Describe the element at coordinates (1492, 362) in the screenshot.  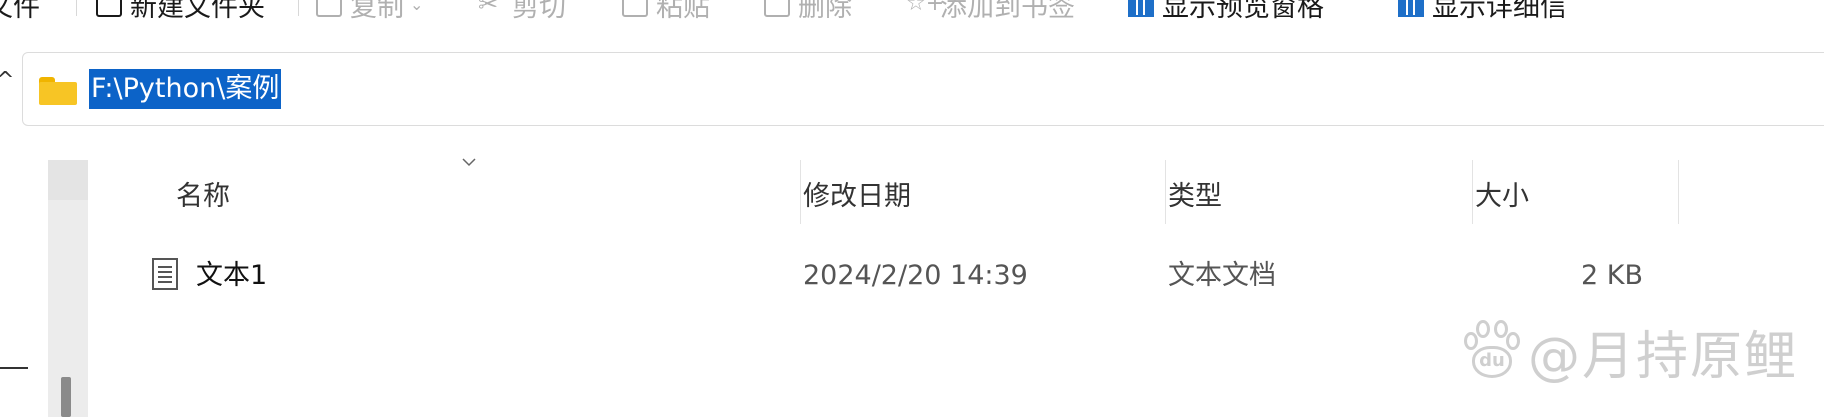
I see `watermark-badge: du` at that location.